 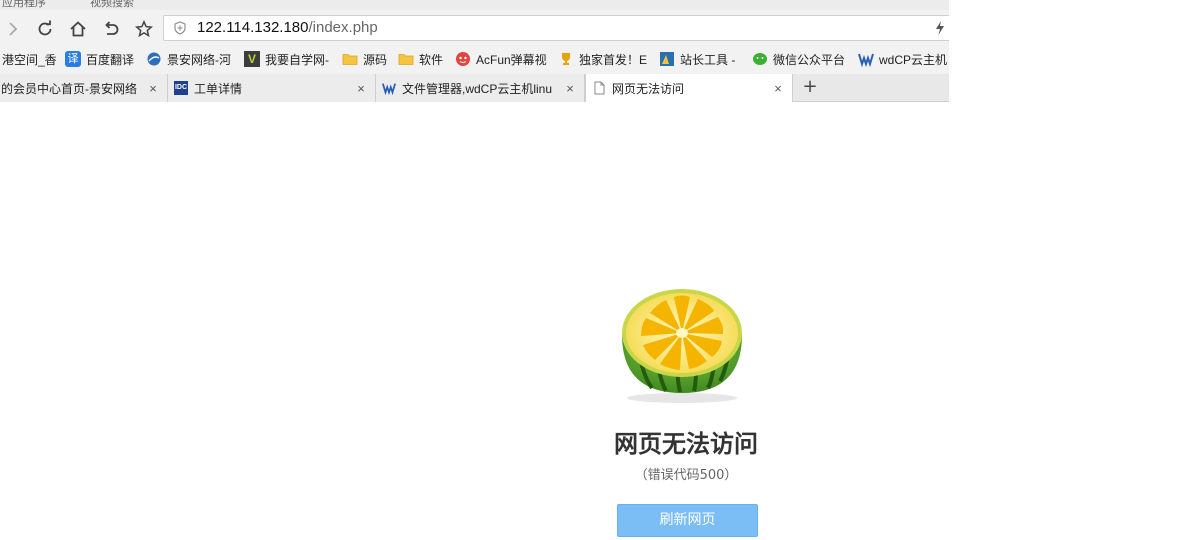 I want to click on tab-title: 网页无法访问, so click(x=648, y=88).